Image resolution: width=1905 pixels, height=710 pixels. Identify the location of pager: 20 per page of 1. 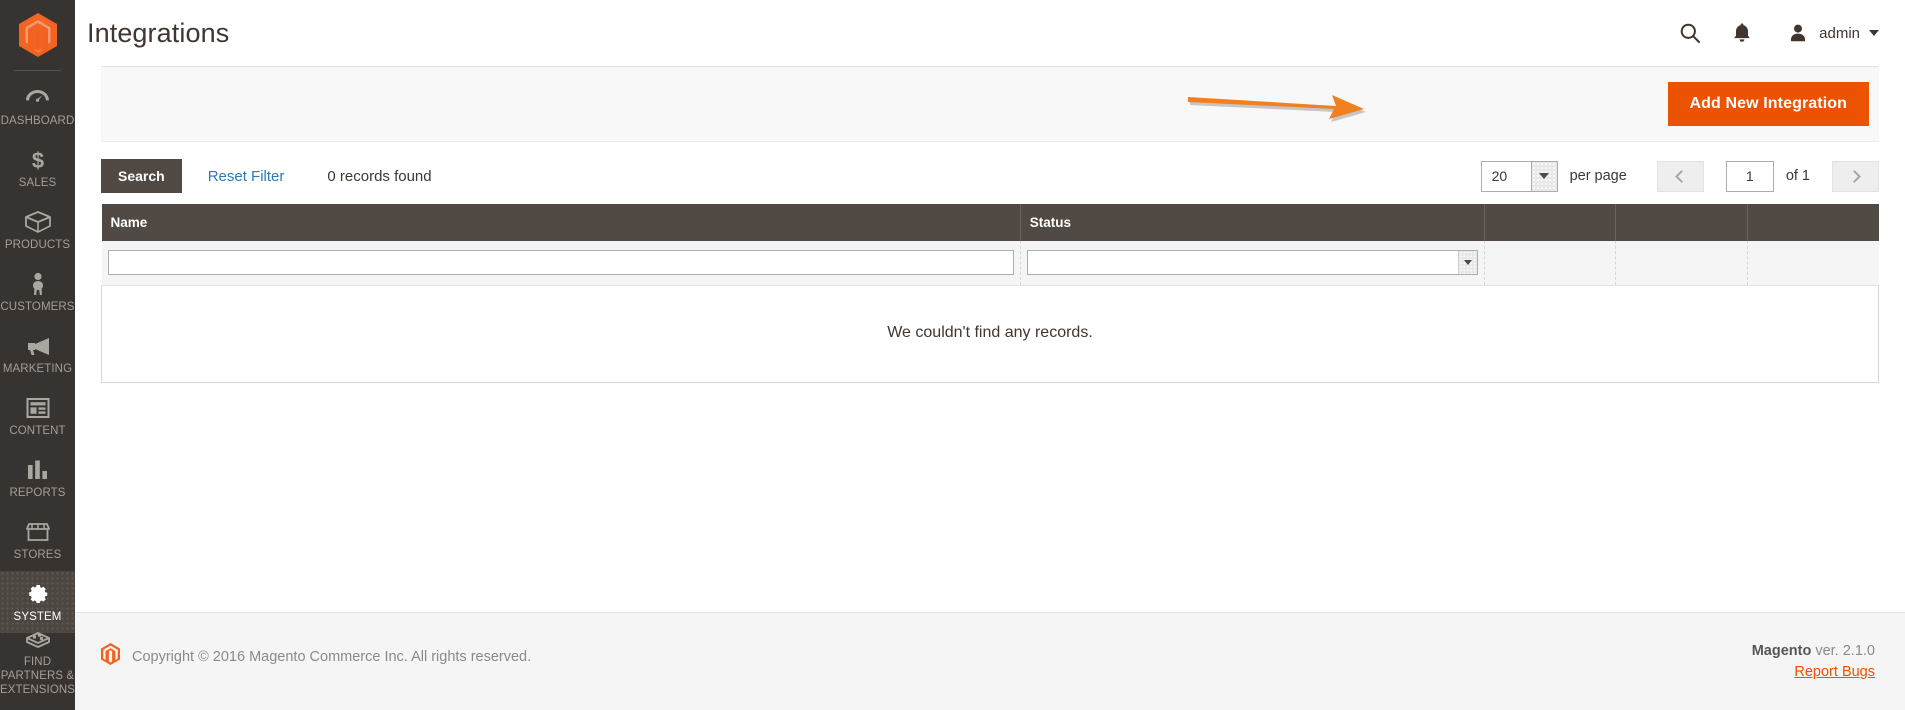
(1679, 176).